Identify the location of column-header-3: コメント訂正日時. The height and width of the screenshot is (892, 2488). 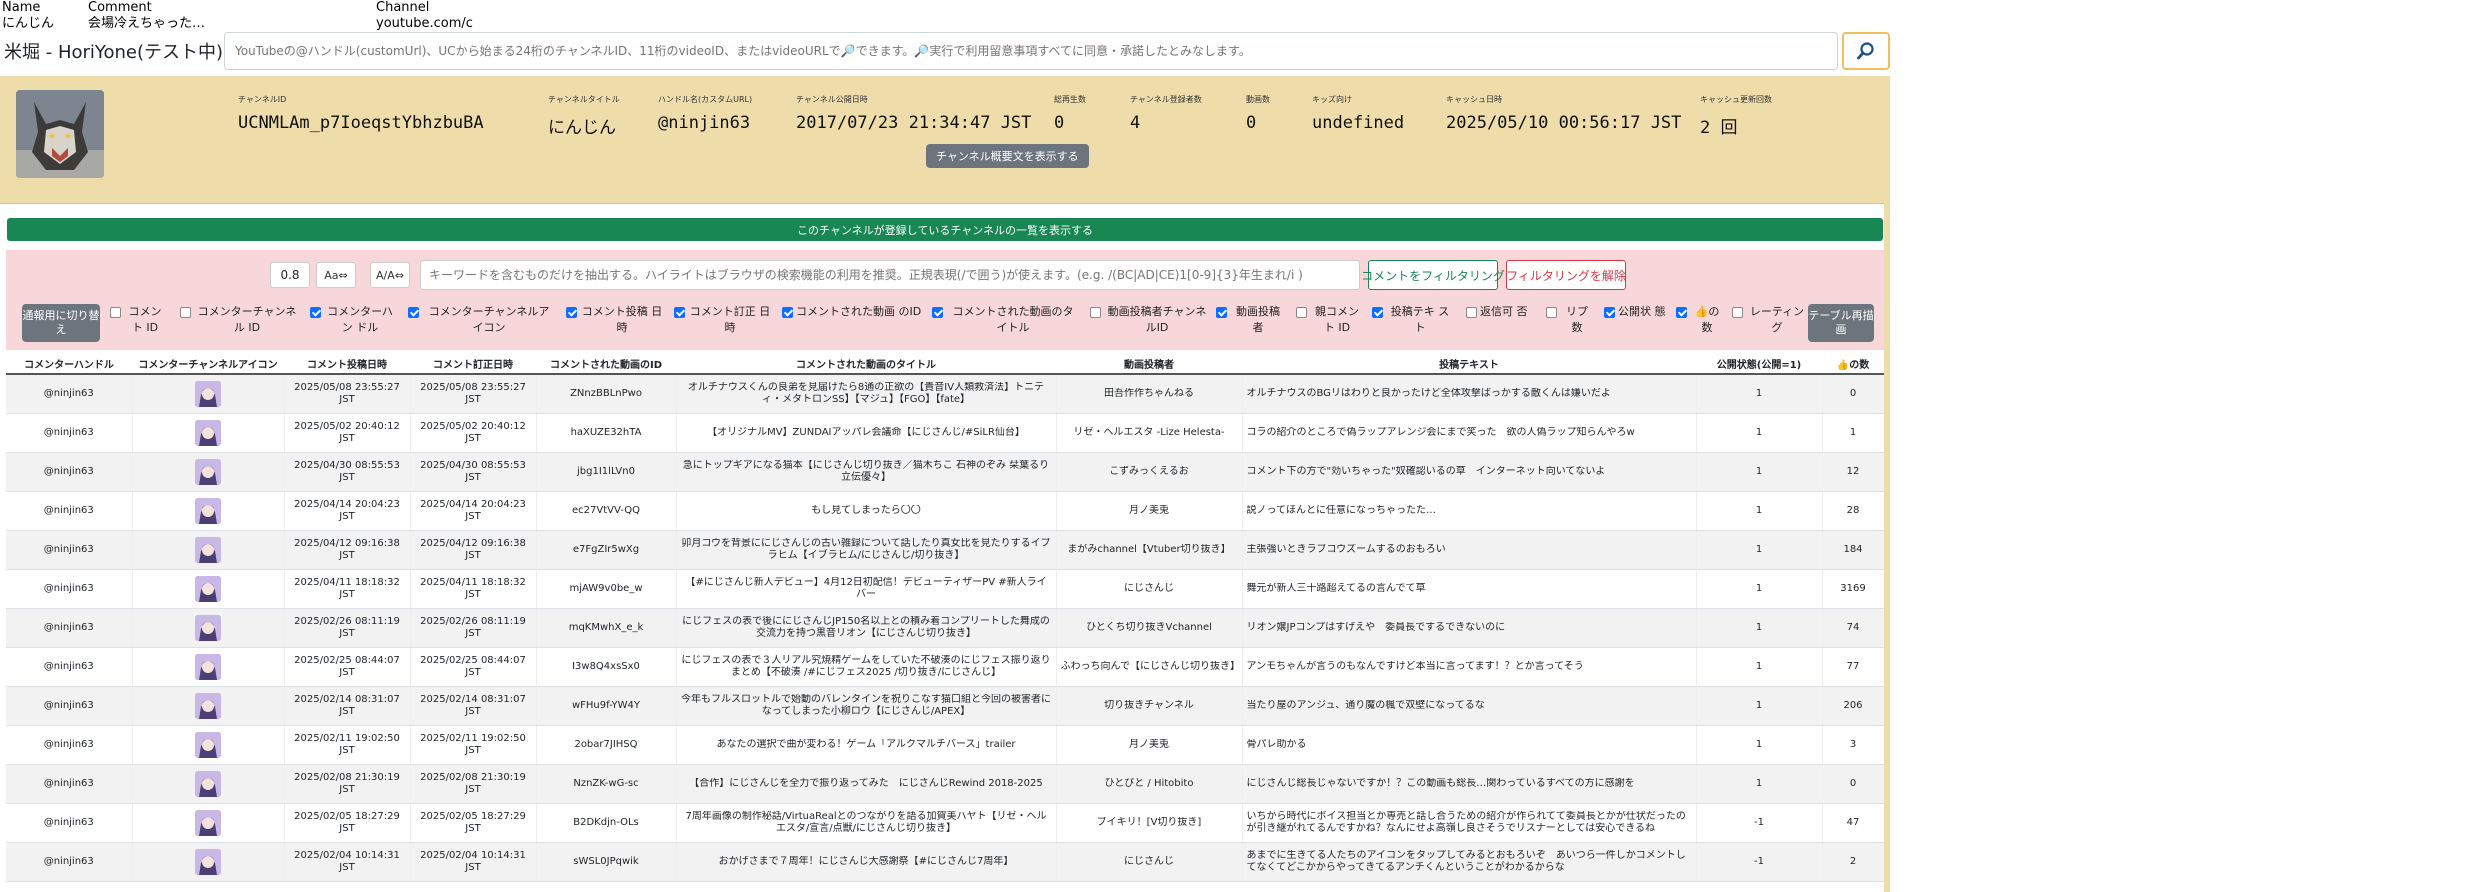
(473, 364).